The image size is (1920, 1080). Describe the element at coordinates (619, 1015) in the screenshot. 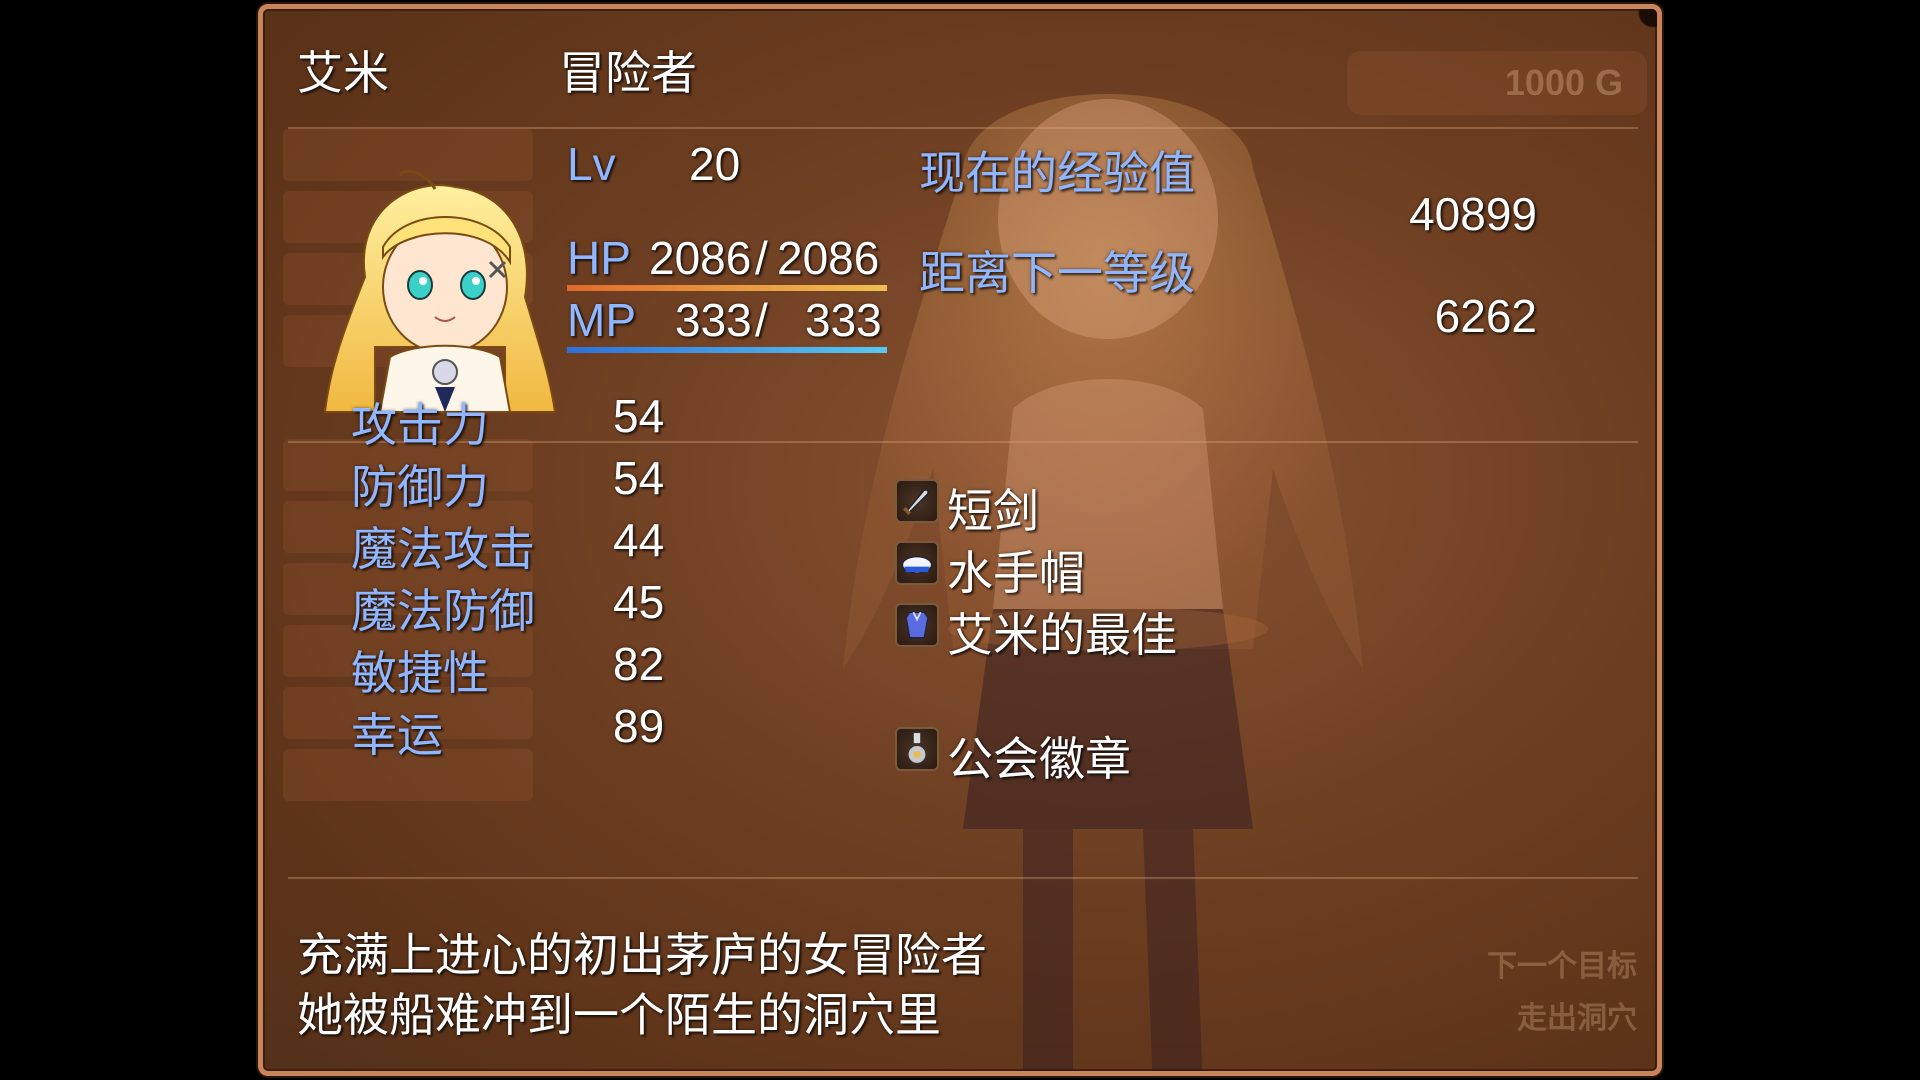

I see `character-description-line-2: 她被船难冲到一个陌生的洞穴里` at that location.